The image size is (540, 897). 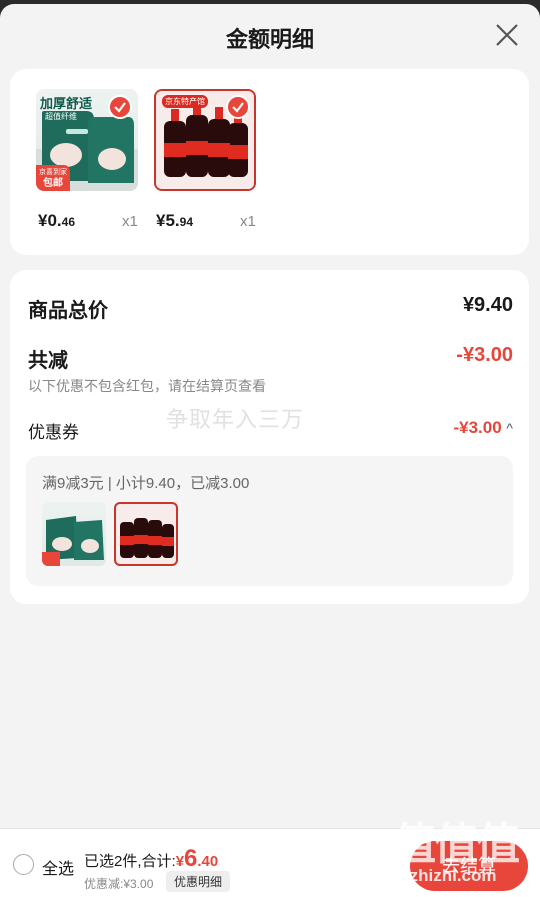 I want to click on badge-top-text: 加厚舒适, so click(x=66, y=103).